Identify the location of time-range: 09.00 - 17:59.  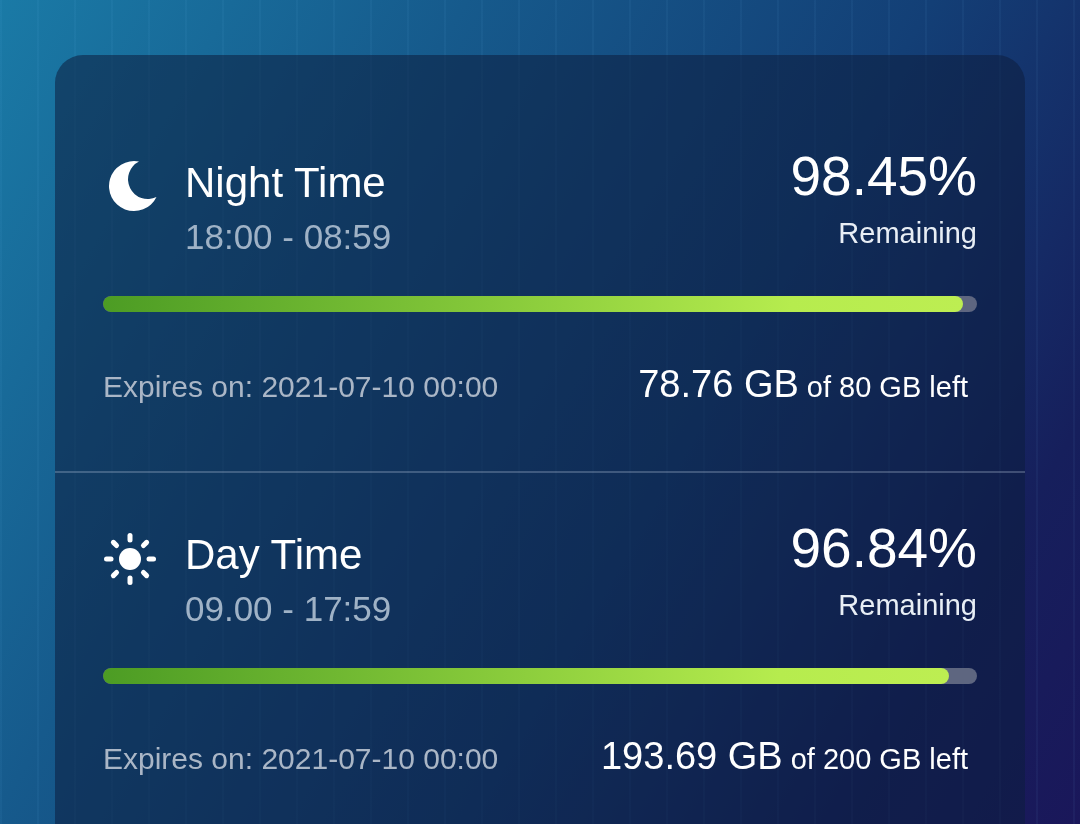
(288, 609).